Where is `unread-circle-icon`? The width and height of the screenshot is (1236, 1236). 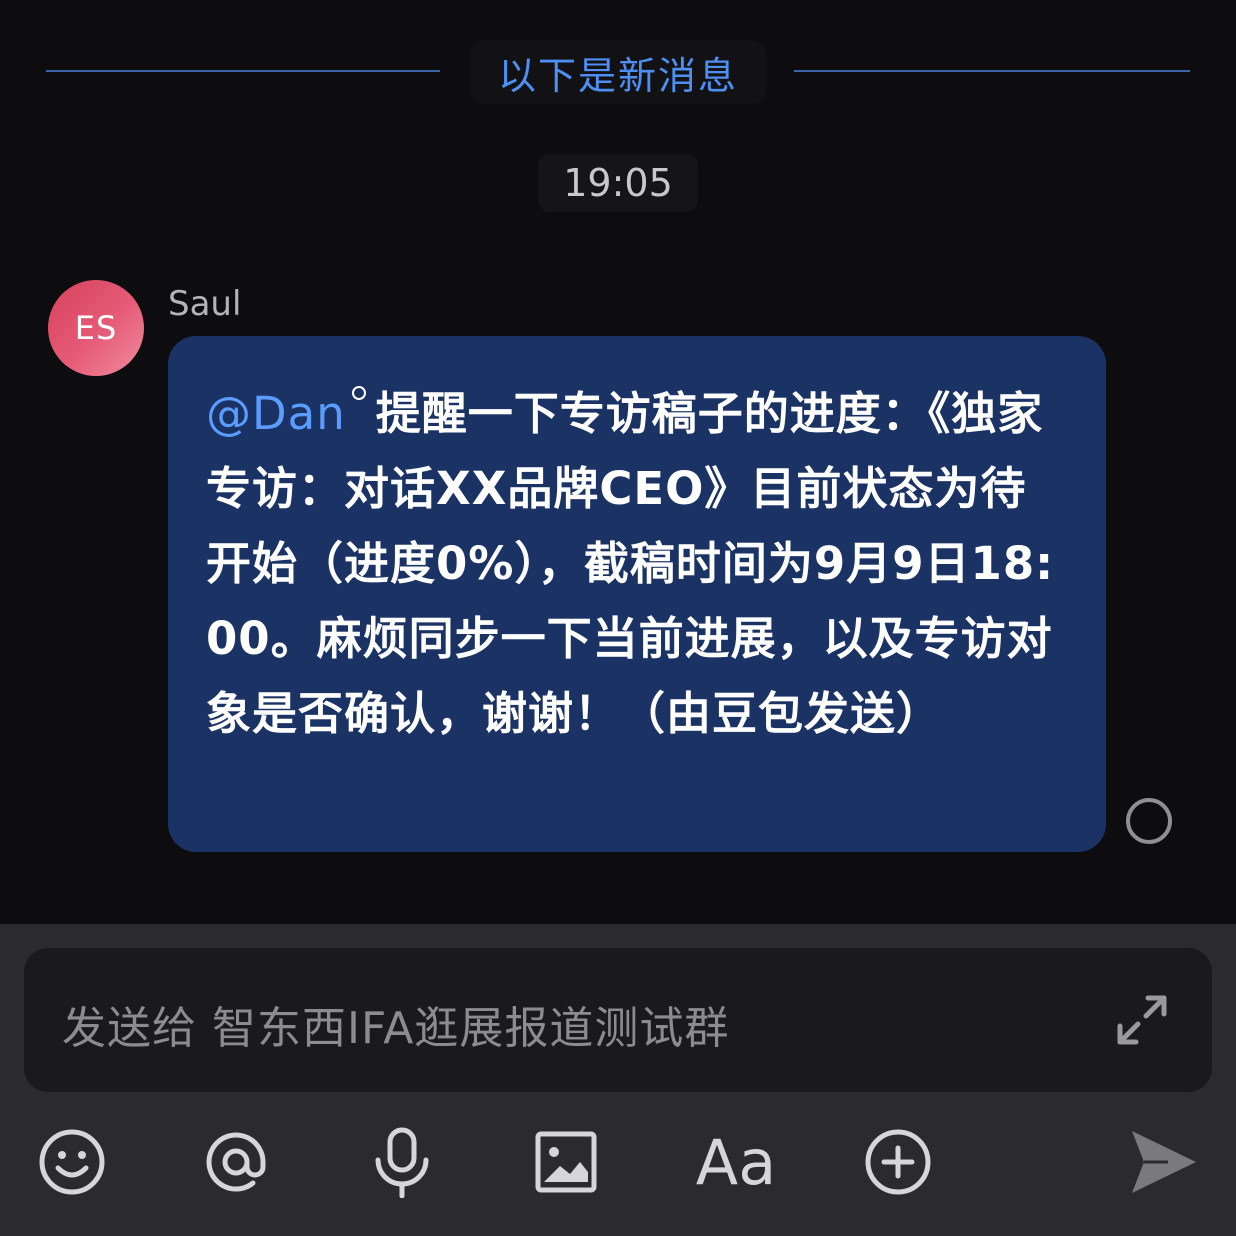
unread-circle-icon is located at coordinates (1149, 821).